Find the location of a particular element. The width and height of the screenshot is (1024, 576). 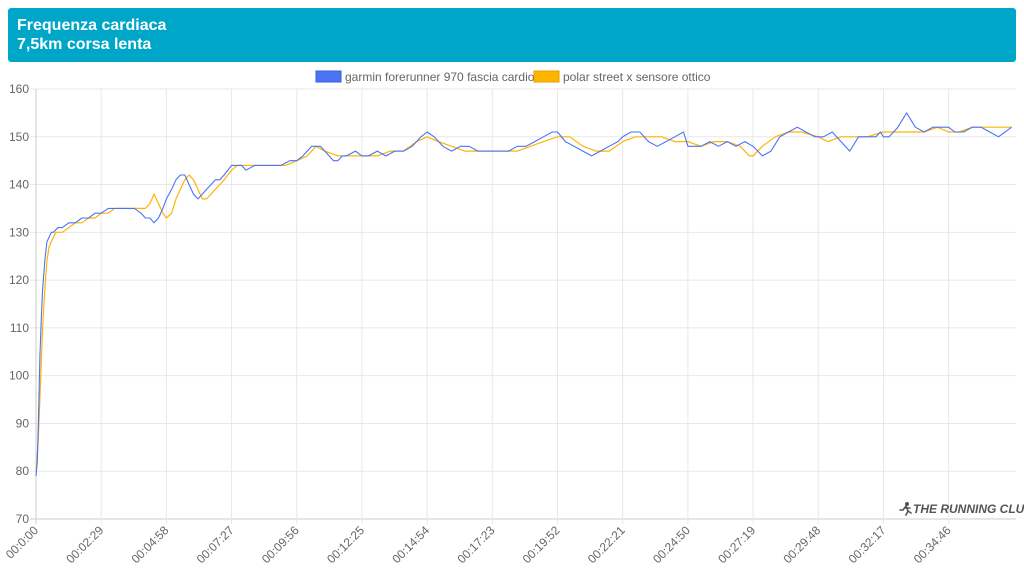

x-tick-label: 00:19:52 is located at coordinates (541, 544).